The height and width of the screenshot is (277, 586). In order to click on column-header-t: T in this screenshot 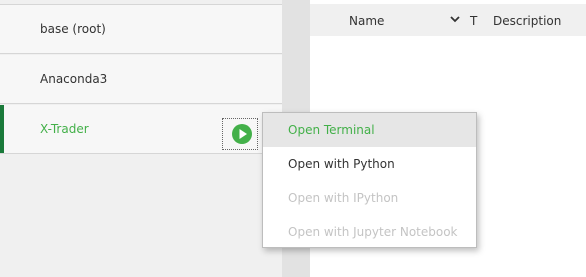, I will do `click(473, 21)`.